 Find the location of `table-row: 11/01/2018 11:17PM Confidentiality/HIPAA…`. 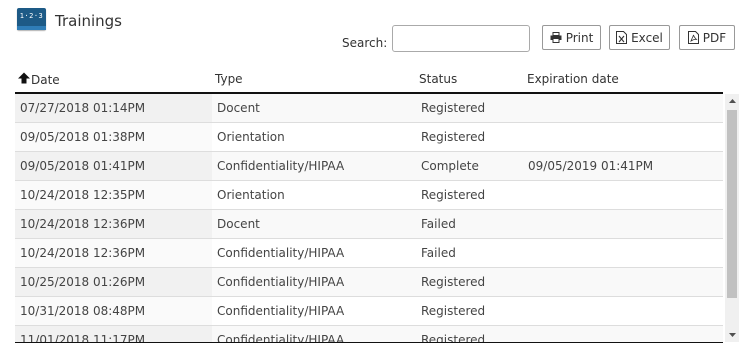

table-row: 11/01/2018 11:17PM Confidentiality/HIPAA… is located at coordinates (369, 334).